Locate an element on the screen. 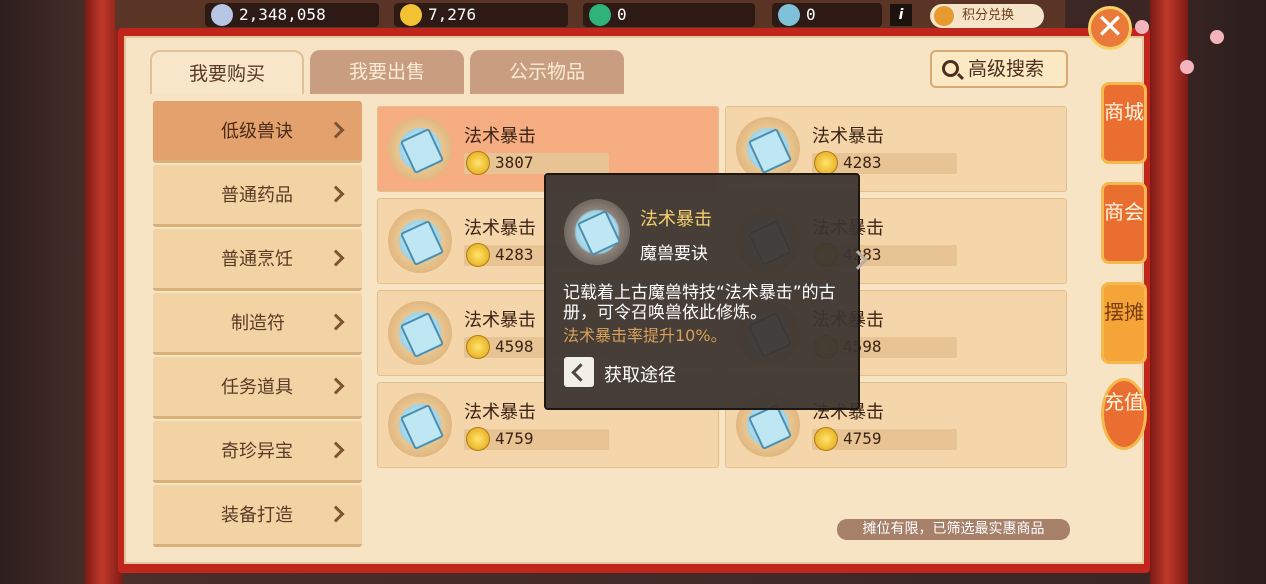 This screenshot has height=584, width=1266. filter-notice: 摊位有限，已筛选最实惠商品 is located at coordinates (953, 529).